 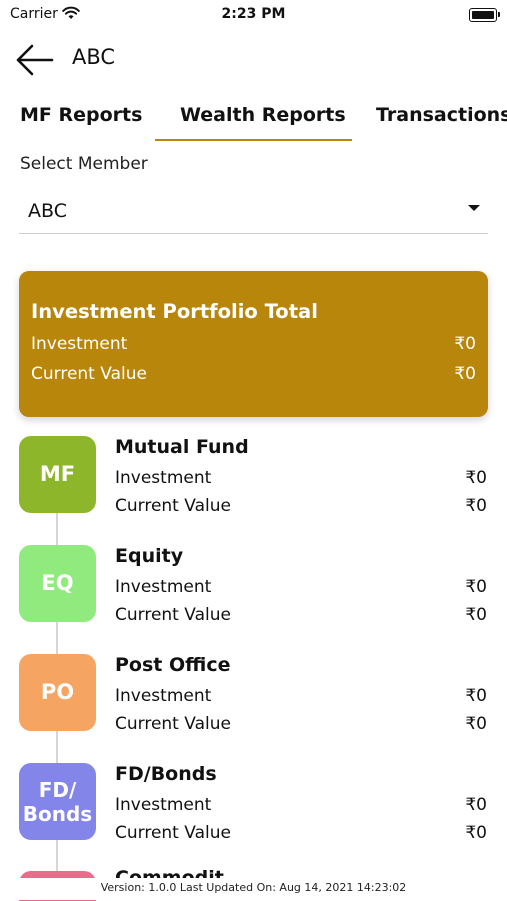 I want to click on member-dropdown: ABC, so click(x=47, y=211).